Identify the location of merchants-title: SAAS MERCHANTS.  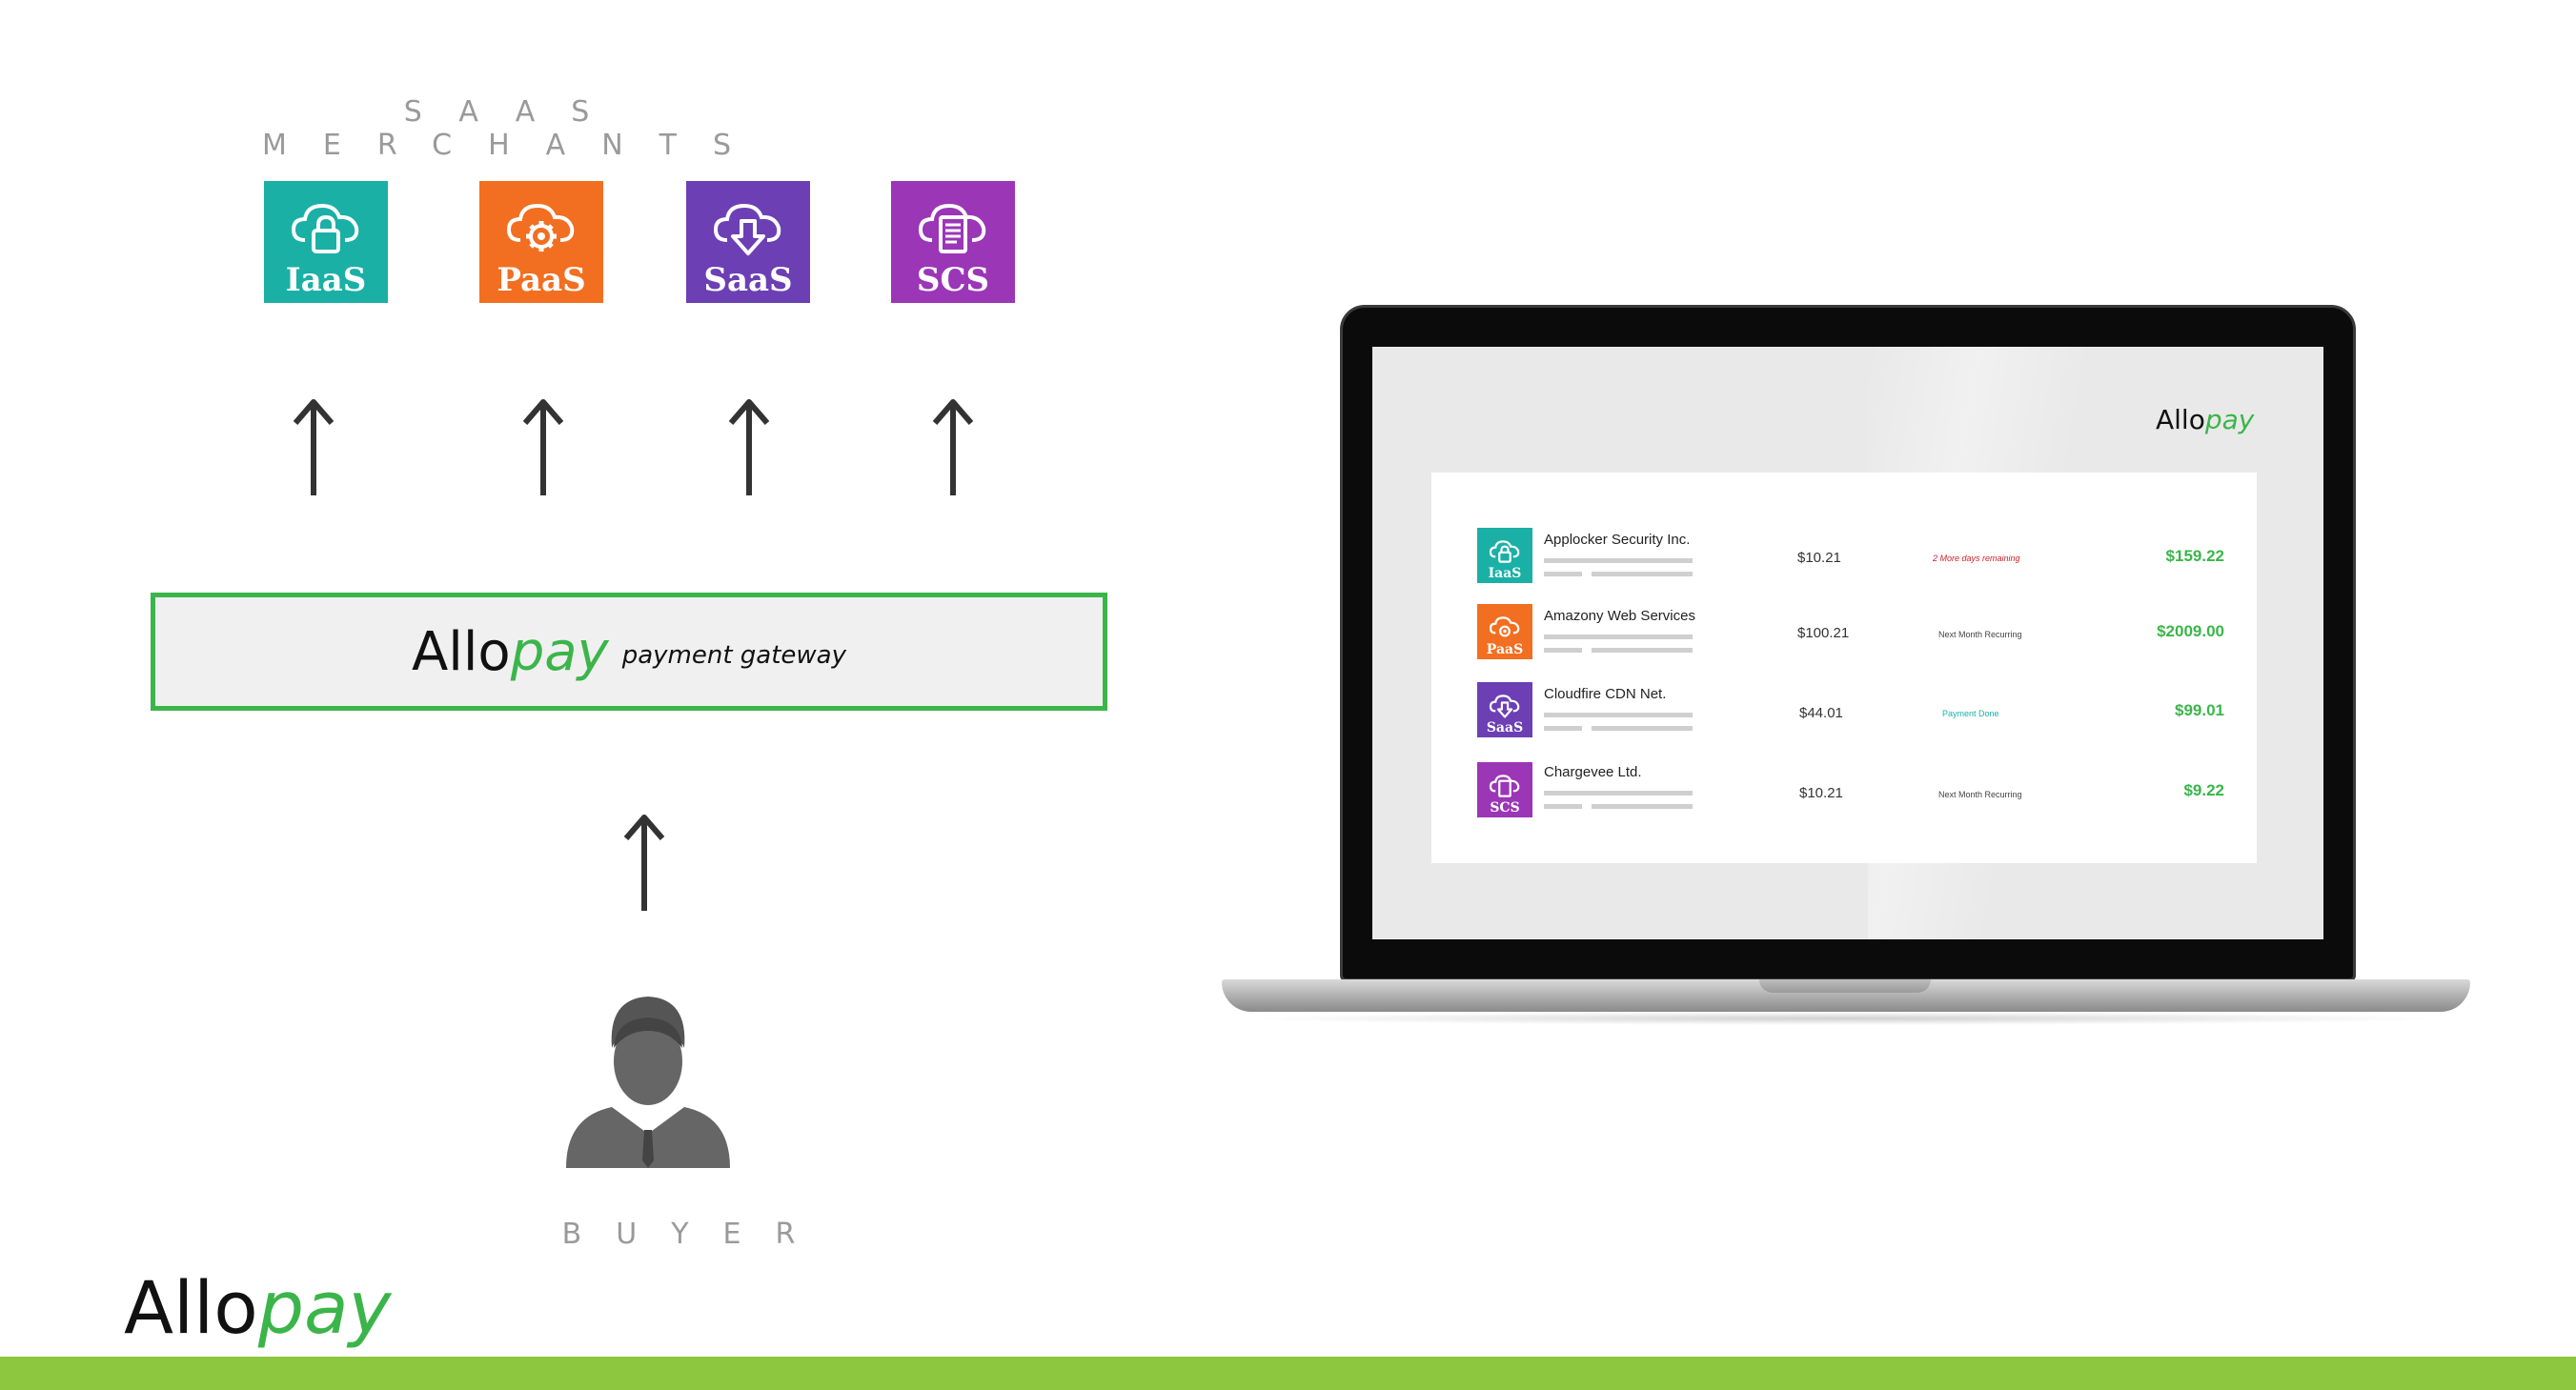
(514, 128).